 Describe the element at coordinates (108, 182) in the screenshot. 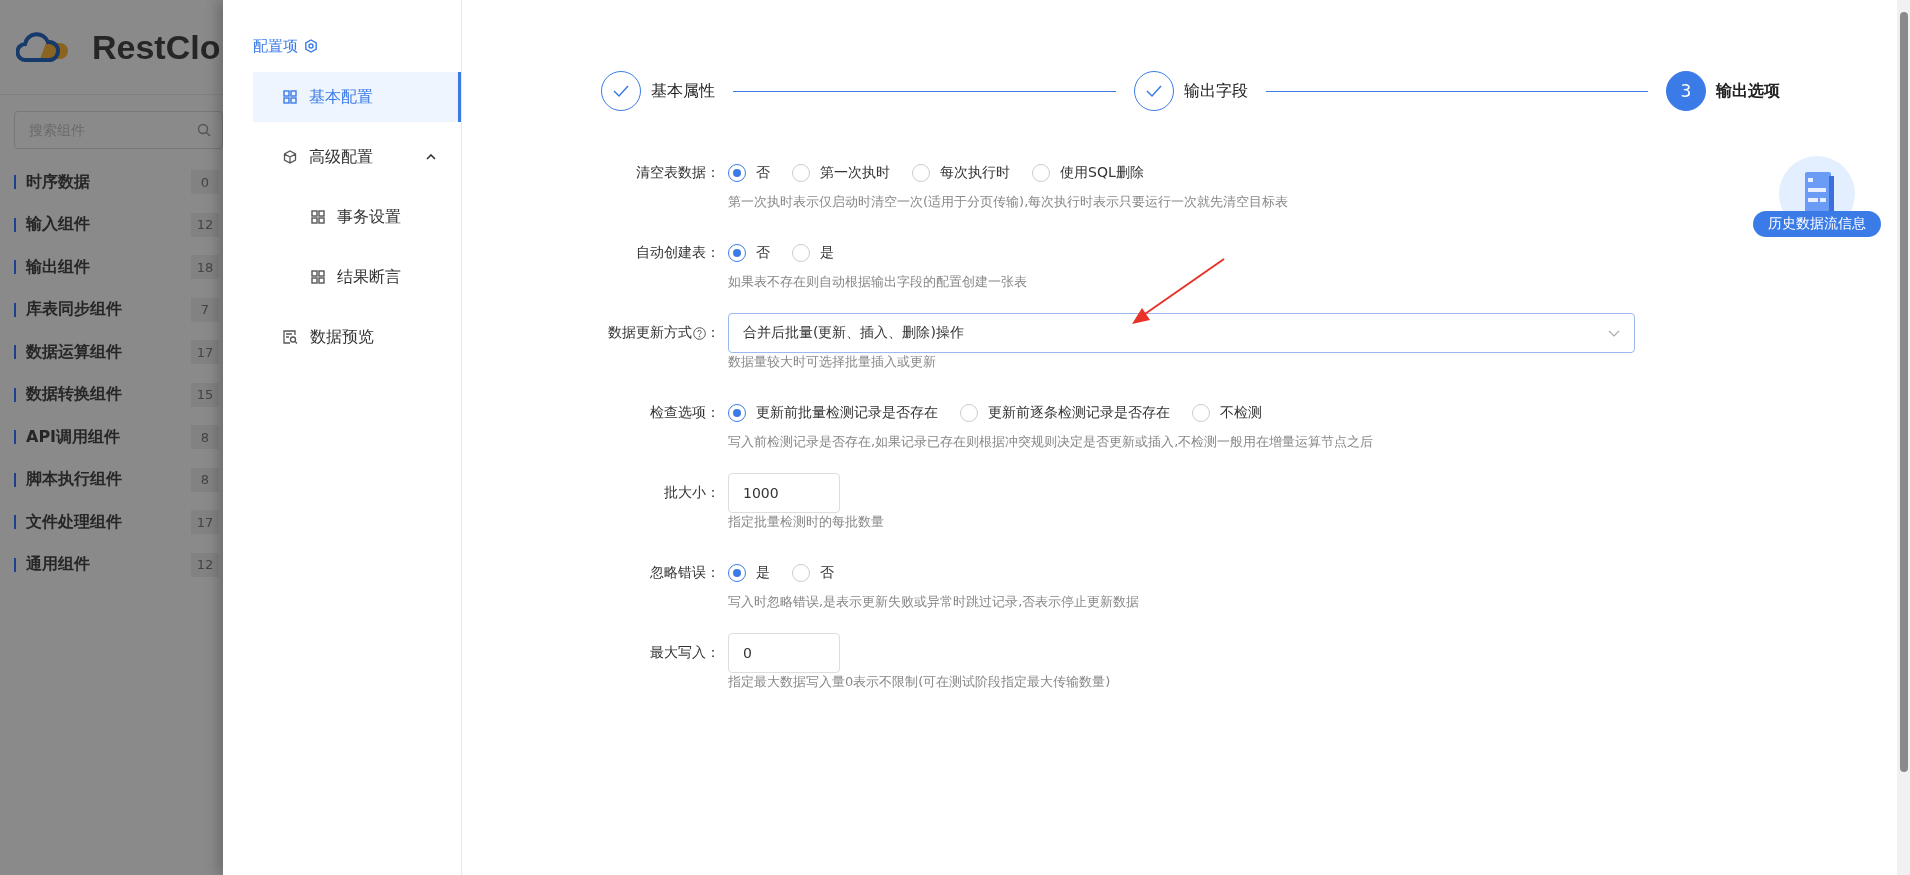

I see `category-label: 时序数据` at that location.